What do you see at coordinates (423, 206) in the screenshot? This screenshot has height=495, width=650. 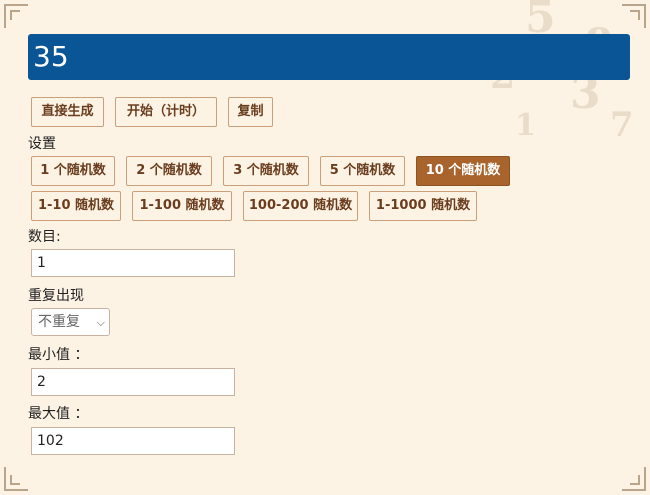 I see `preset-range-1-1000: 1-1000 随机数` at bounding box center [423, 206].